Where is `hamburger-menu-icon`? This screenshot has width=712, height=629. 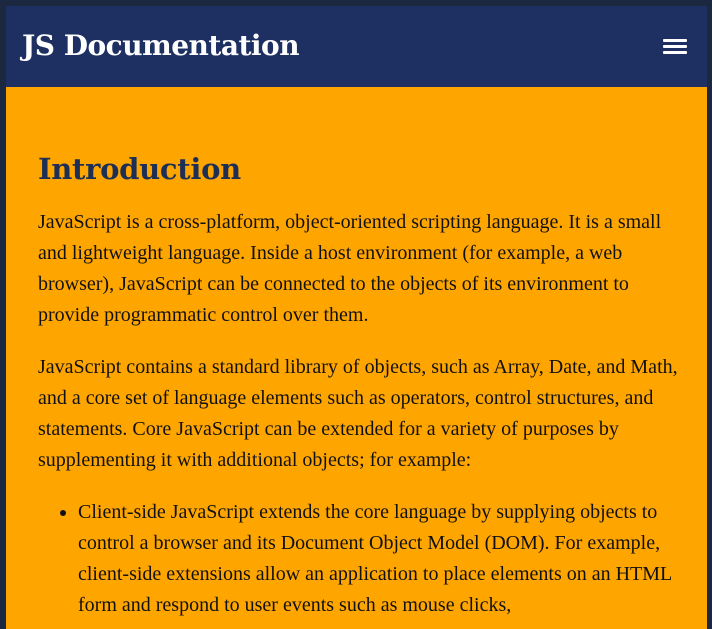
hamburger-menu-icon is located at coordinates (675, 47).